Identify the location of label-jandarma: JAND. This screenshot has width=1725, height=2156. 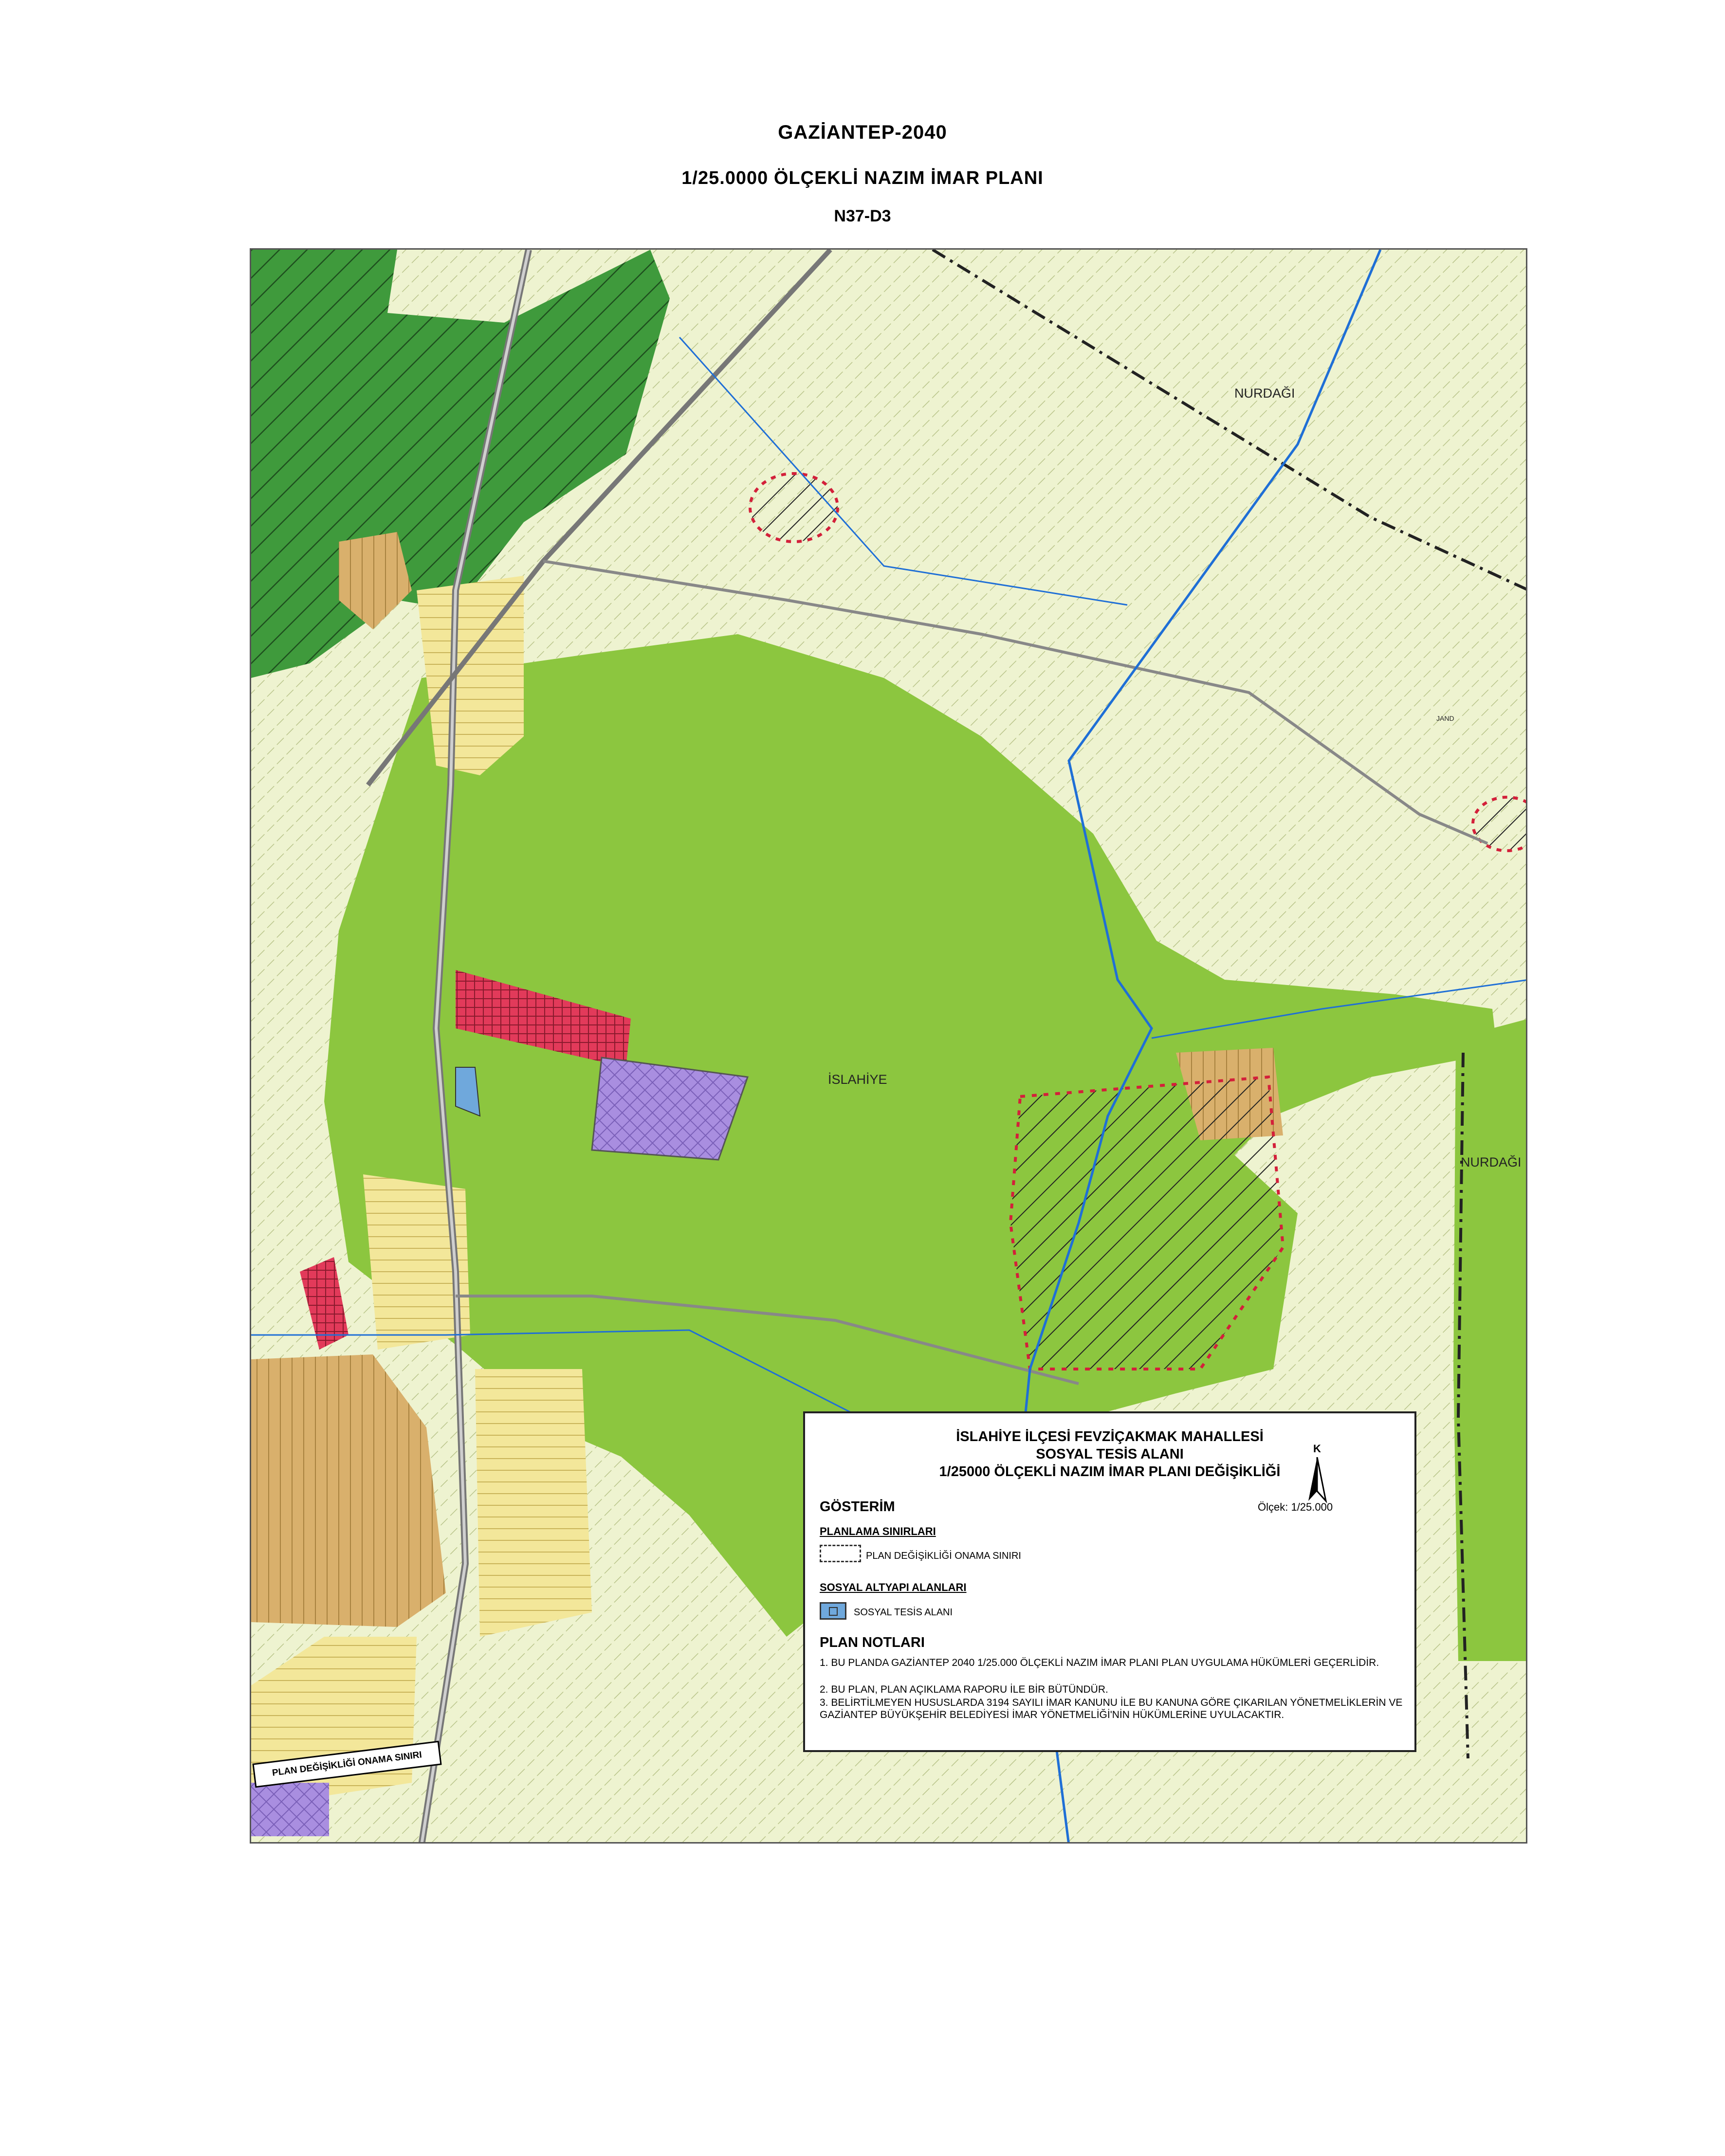
(1445, 718).